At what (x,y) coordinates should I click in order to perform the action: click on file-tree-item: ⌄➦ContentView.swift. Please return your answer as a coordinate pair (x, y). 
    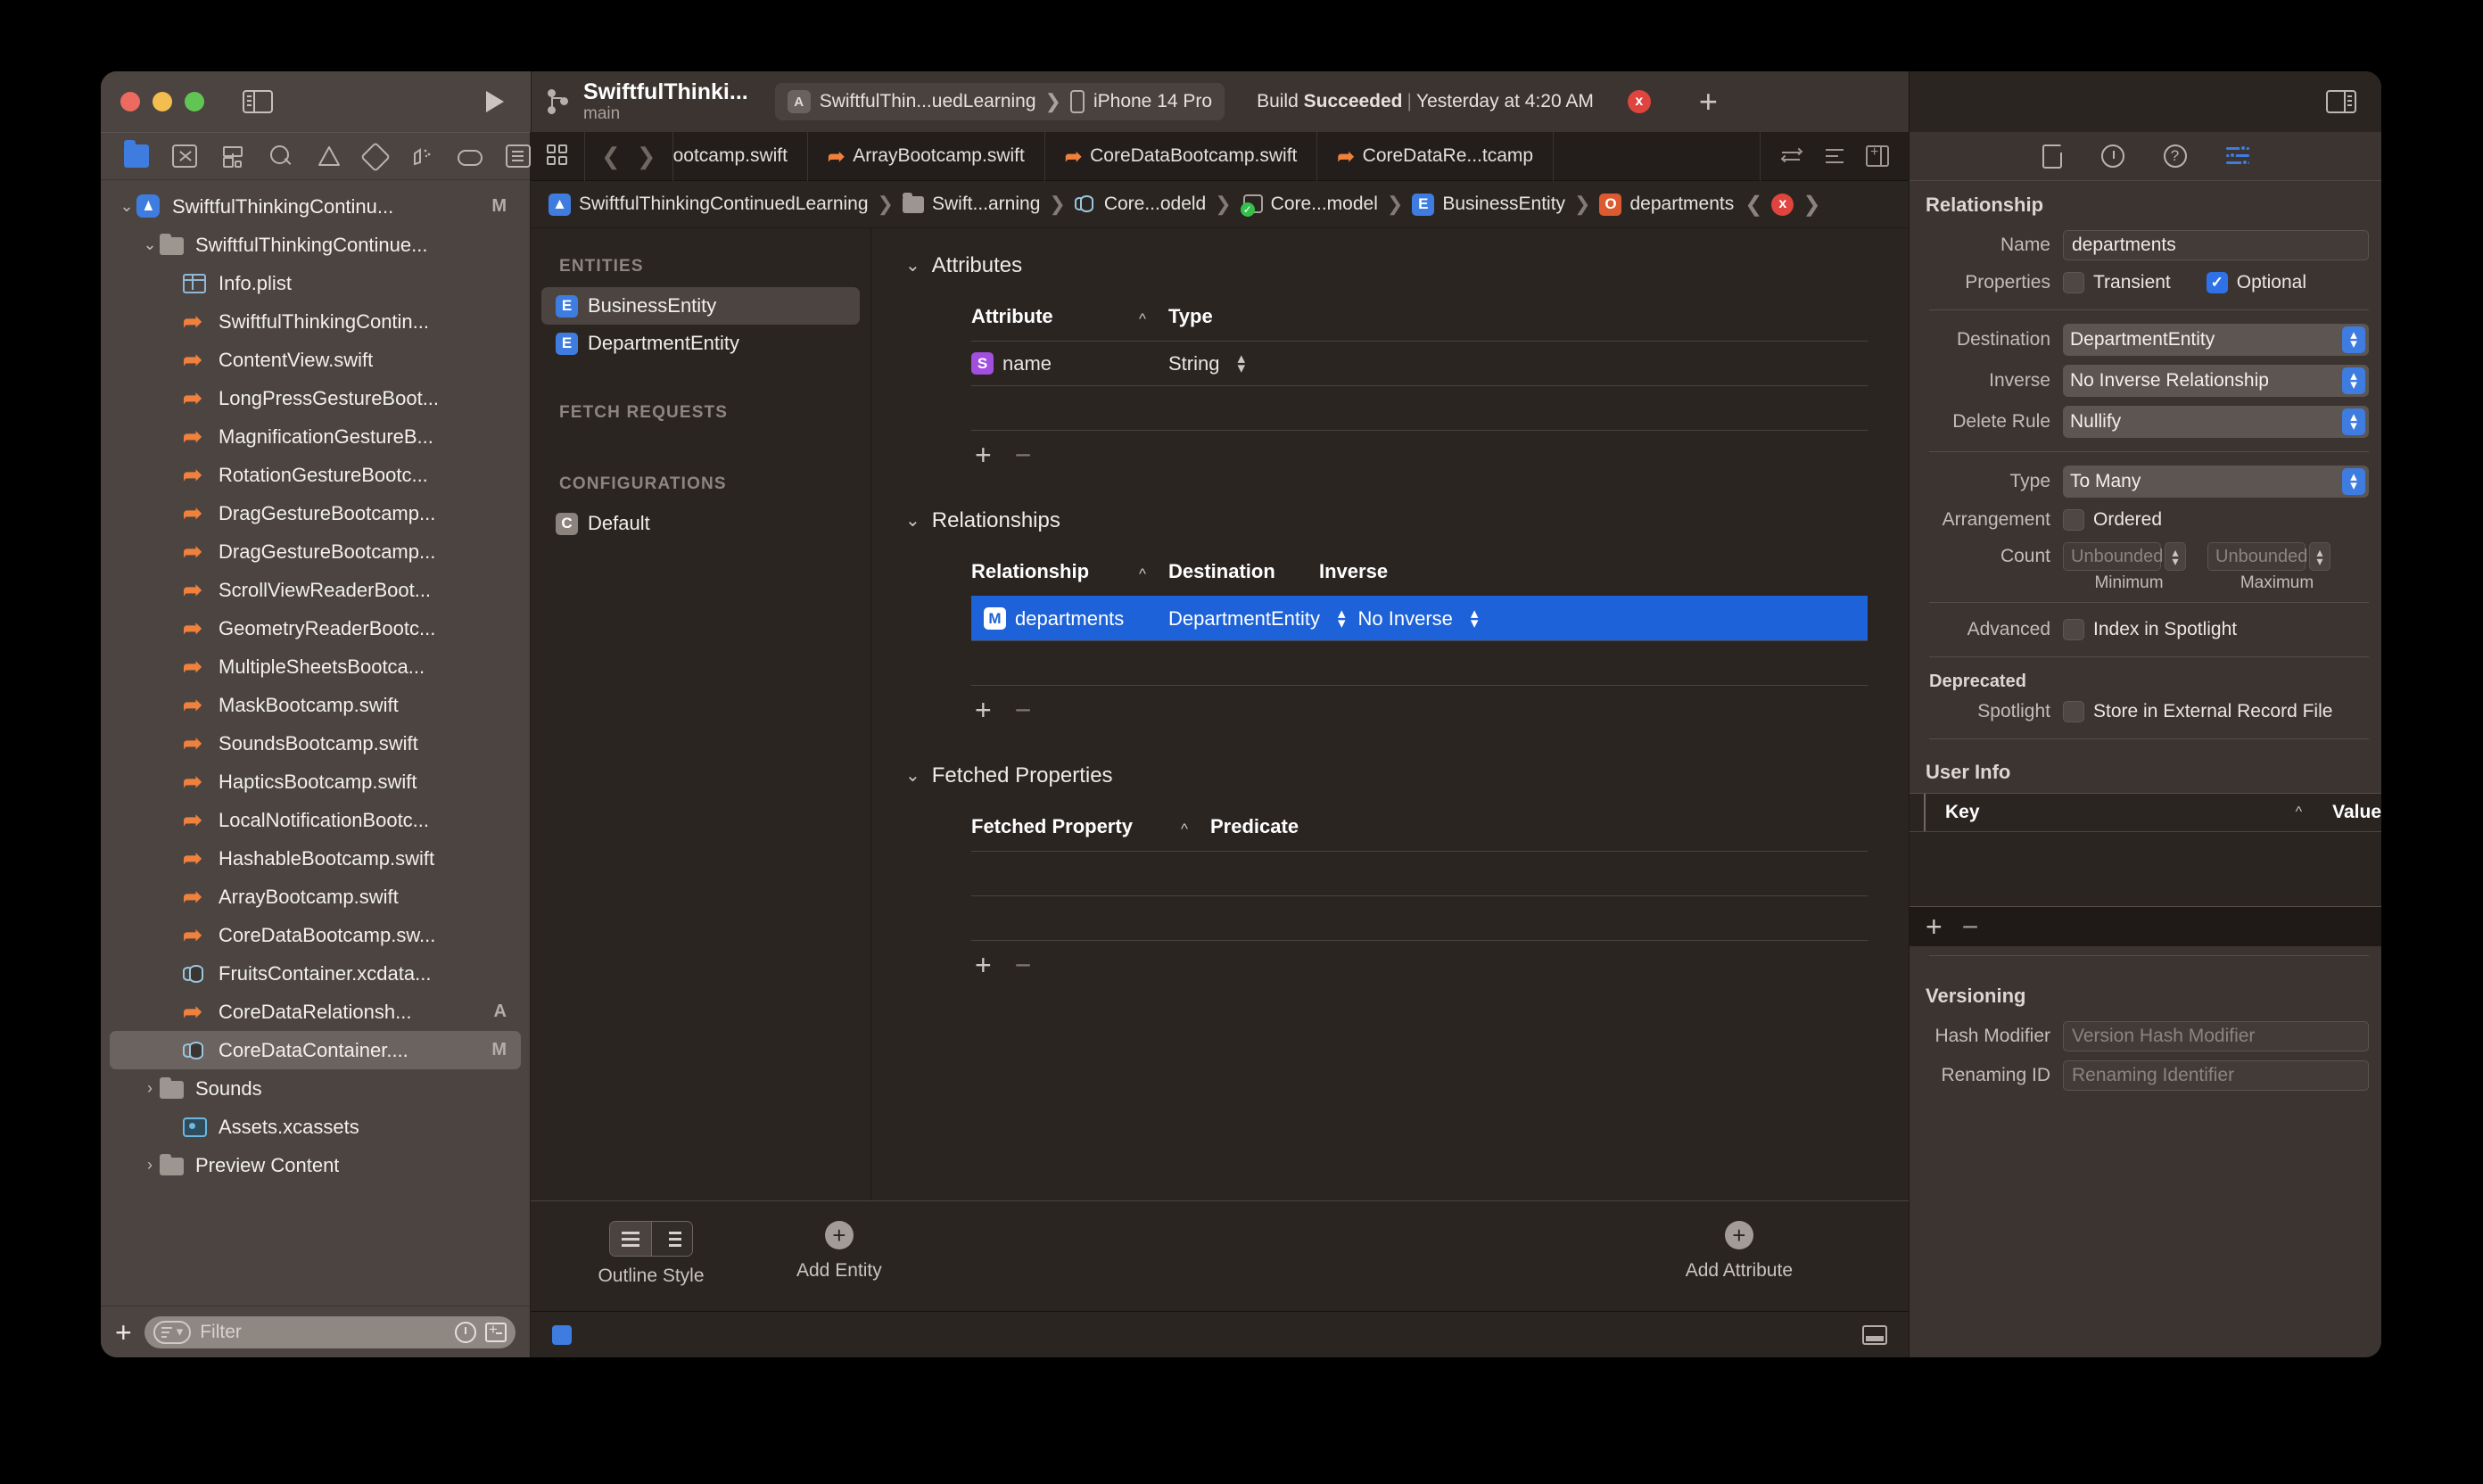
    Looking at the image, I should click on (315, 360).